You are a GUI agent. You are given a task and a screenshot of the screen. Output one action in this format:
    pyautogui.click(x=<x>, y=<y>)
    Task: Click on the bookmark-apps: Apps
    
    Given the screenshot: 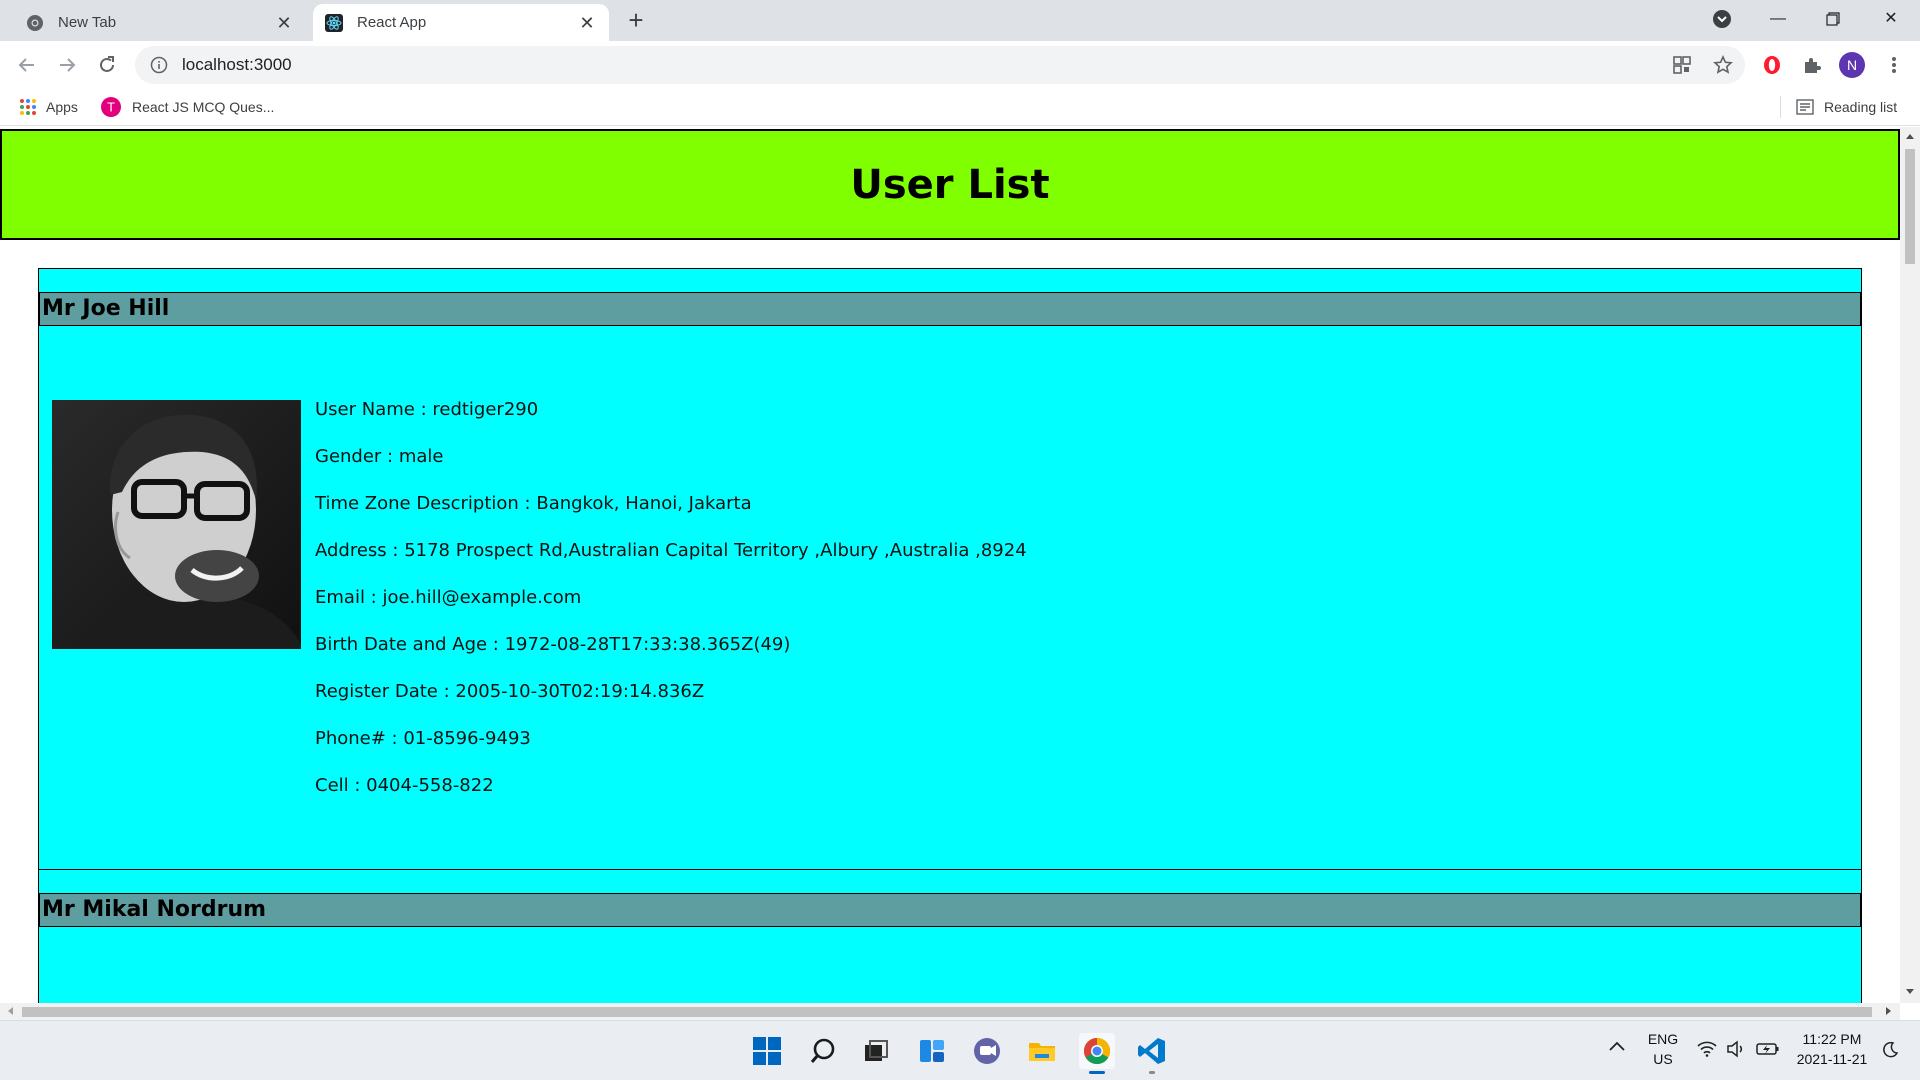 What is the action you would take?
    pyautogui.click(x=48, y=107)
    